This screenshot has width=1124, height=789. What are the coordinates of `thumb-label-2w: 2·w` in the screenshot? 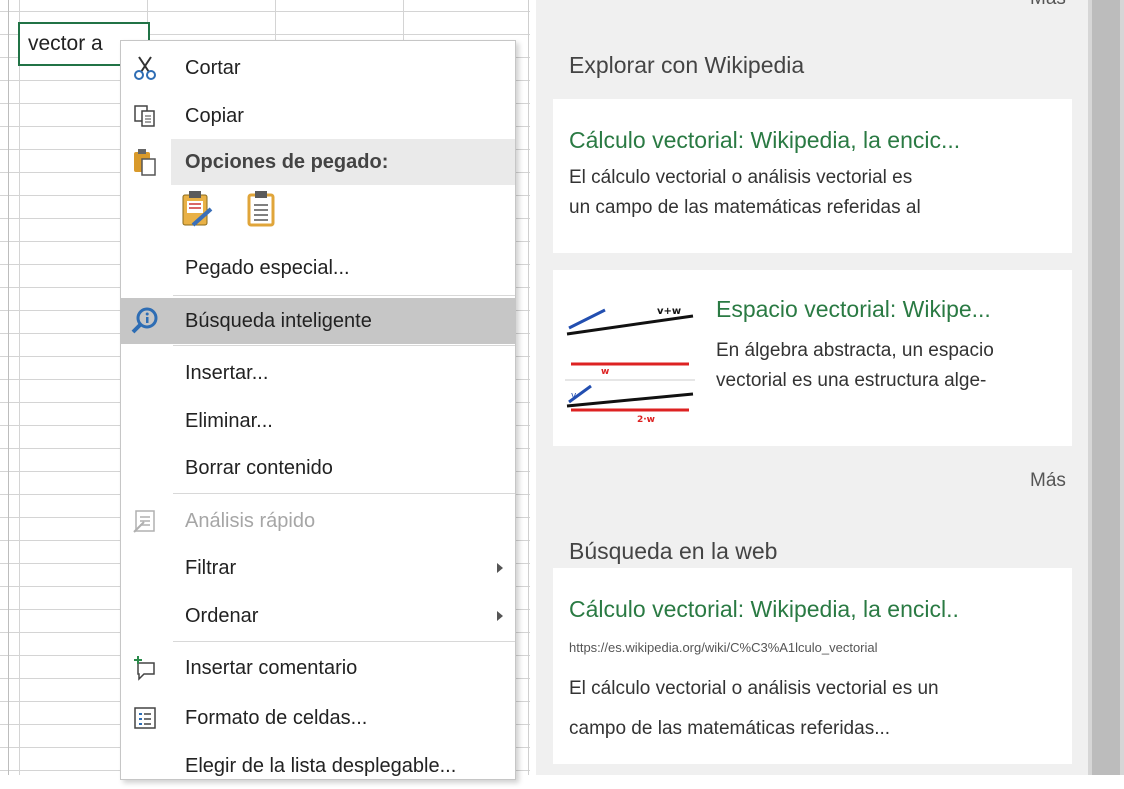 It's located at (646, 419).